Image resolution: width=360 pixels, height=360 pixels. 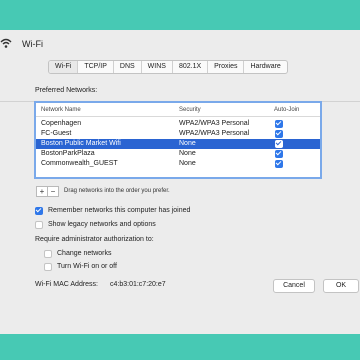 What do you see at coordinates (178, 144) in the screenshot?
I see `network-row-selected: Boston Public Market Wifi None` at bounding box center [178, 144].